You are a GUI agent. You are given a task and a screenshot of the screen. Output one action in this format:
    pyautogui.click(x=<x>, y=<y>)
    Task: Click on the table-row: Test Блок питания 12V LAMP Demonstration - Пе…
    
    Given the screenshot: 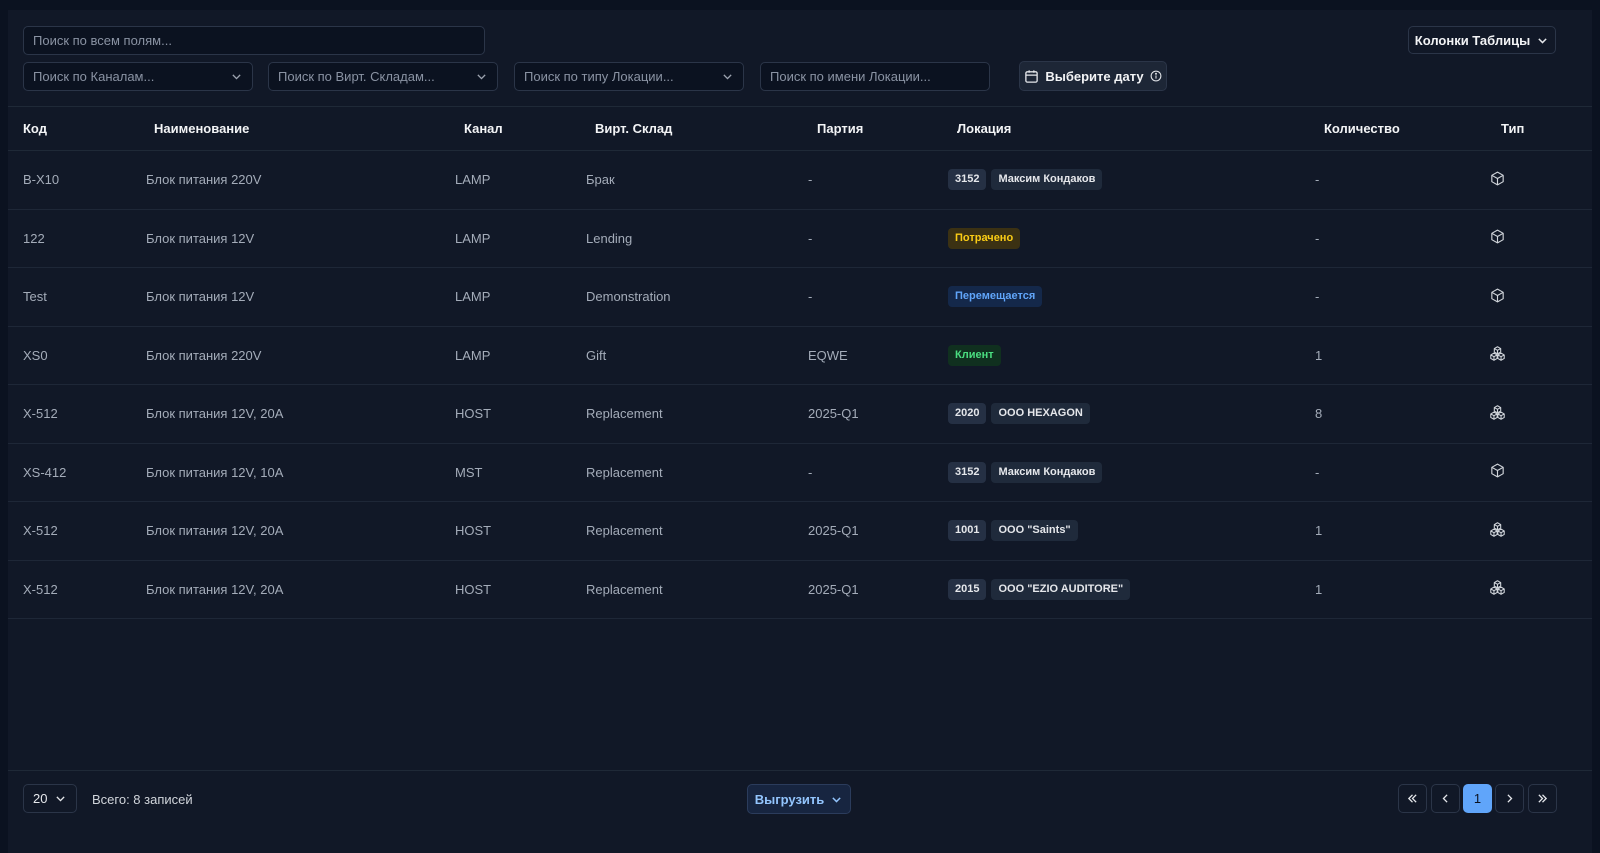 What is the action you would take?
    pyautogui.click(x=800, y=297)
    